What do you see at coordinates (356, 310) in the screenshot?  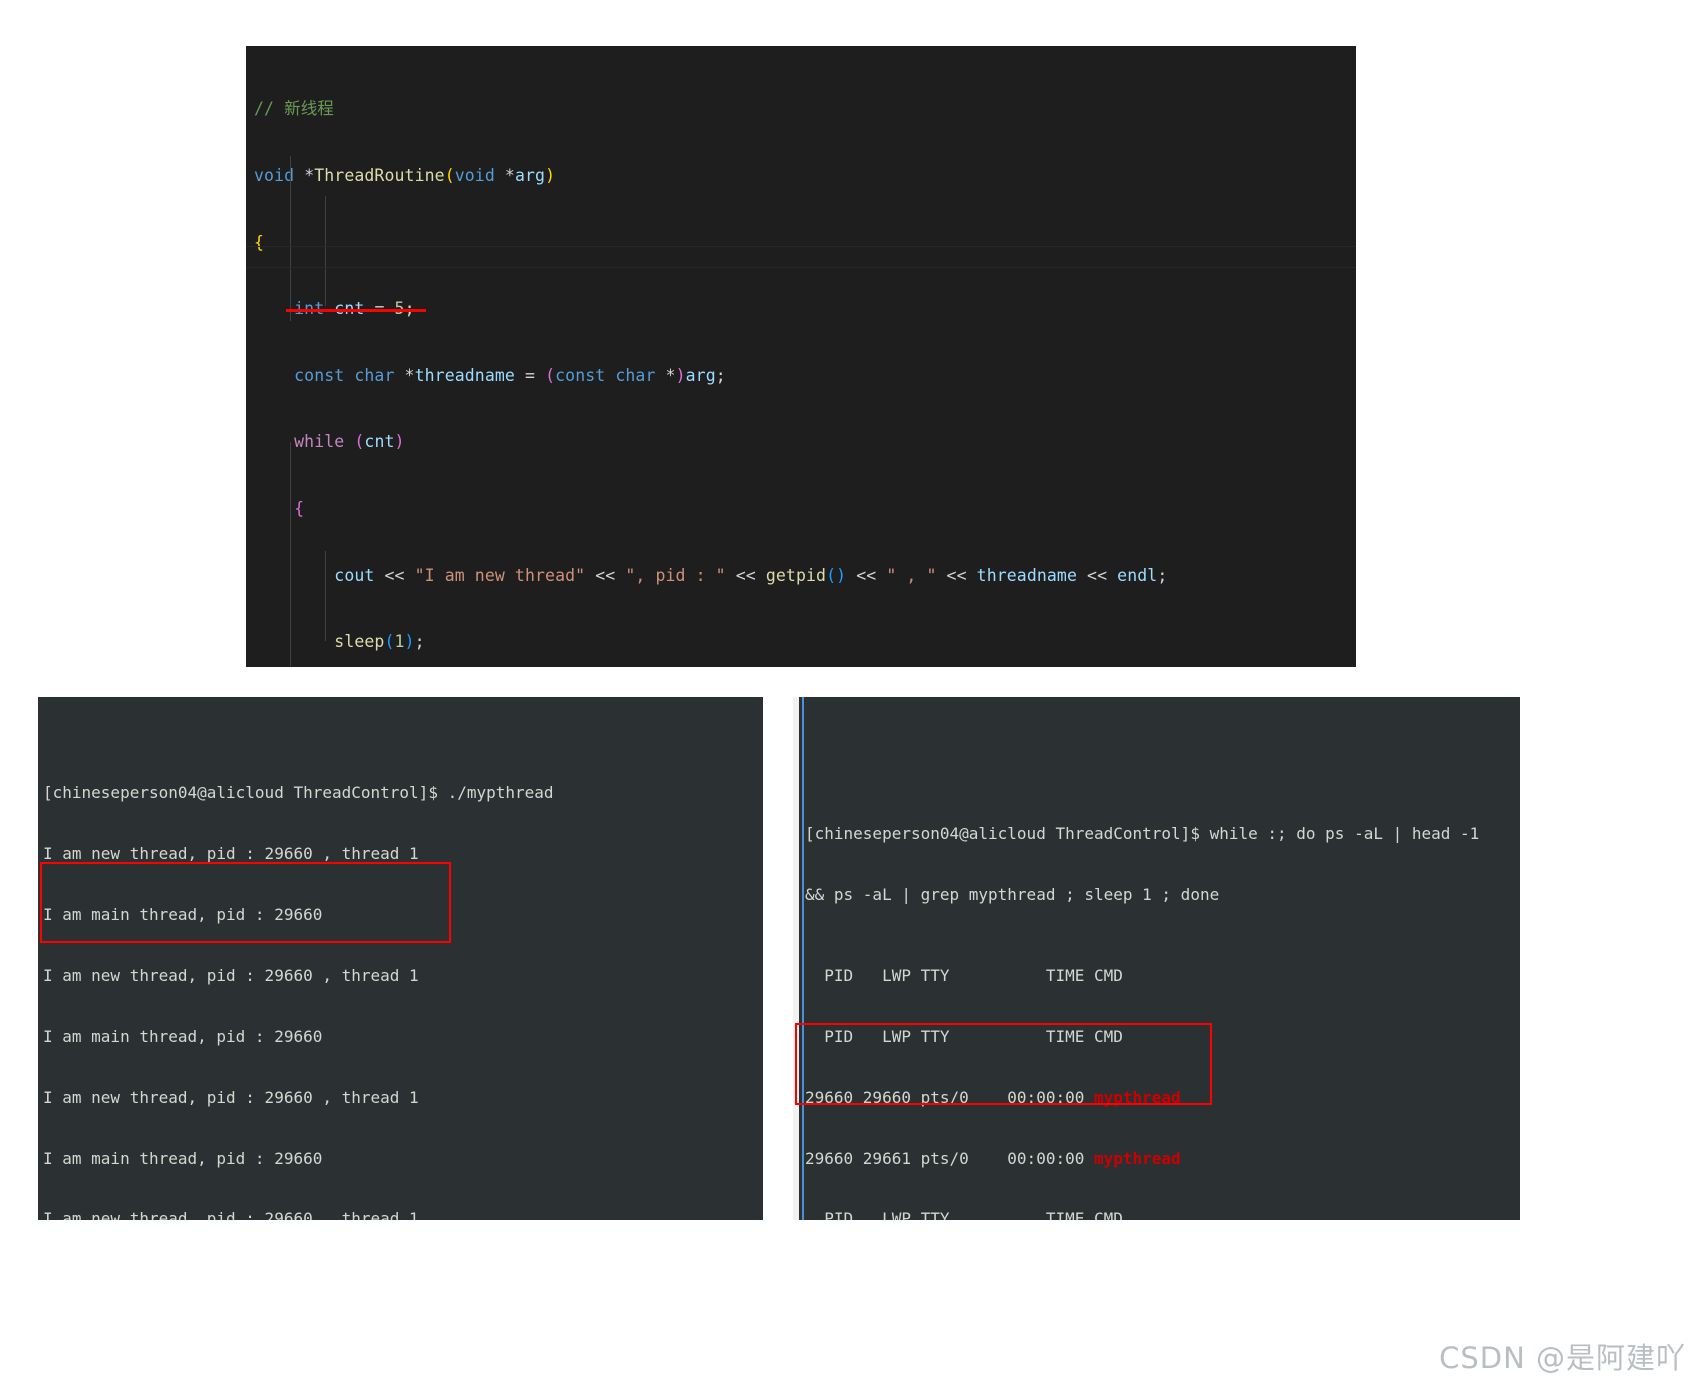 I see `red-underline-annotation` at bounding box center [356, 310].